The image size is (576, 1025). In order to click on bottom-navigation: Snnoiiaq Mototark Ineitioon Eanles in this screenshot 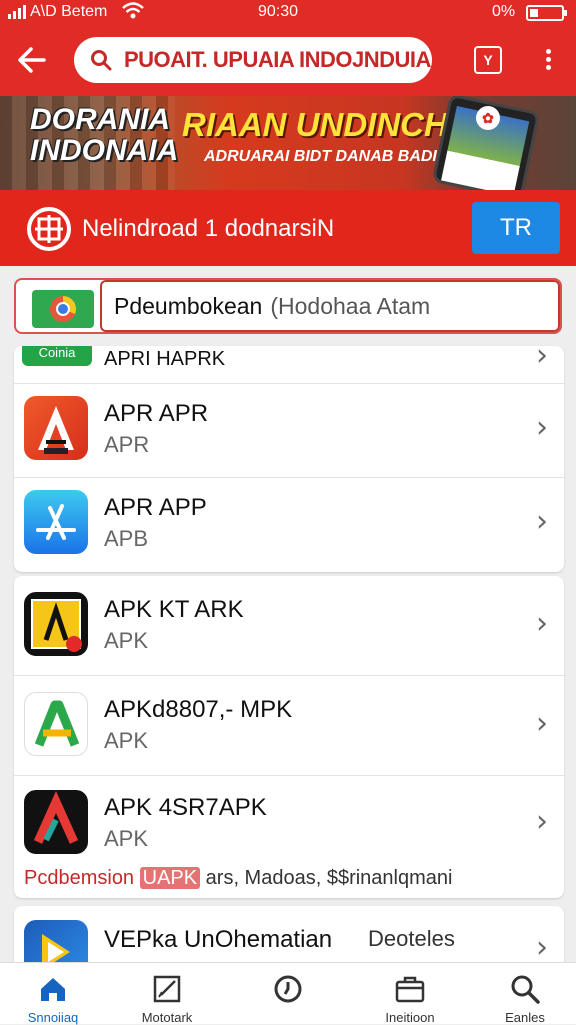, I will do `click(288, 993)`.